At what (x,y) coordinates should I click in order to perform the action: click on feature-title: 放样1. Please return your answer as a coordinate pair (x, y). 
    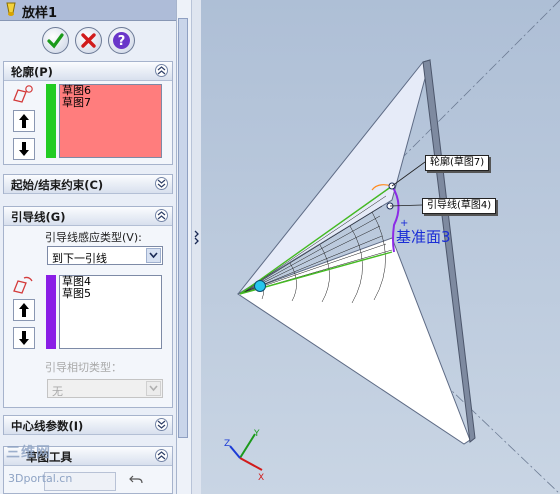
    Looking at the image, I should click on (40, 13).